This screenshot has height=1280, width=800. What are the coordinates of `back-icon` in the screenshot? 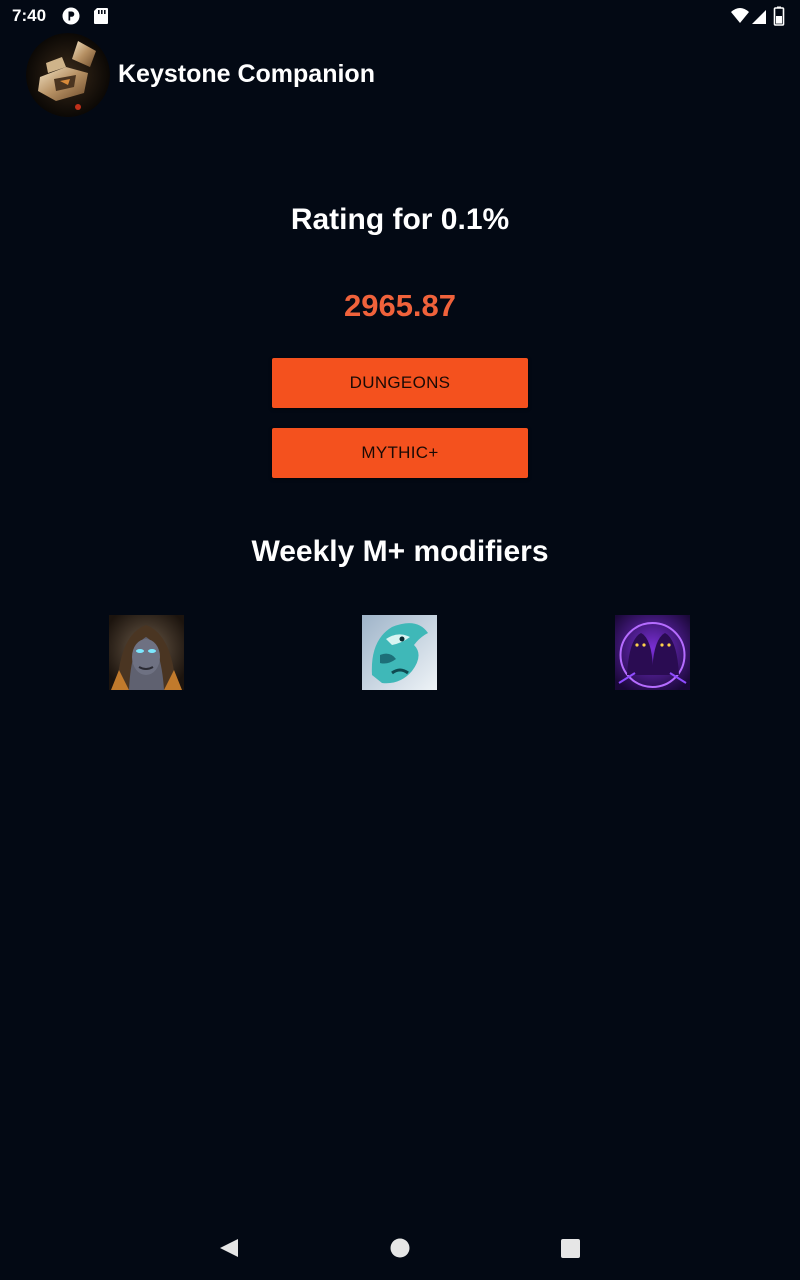 It's located at (229, 1248).